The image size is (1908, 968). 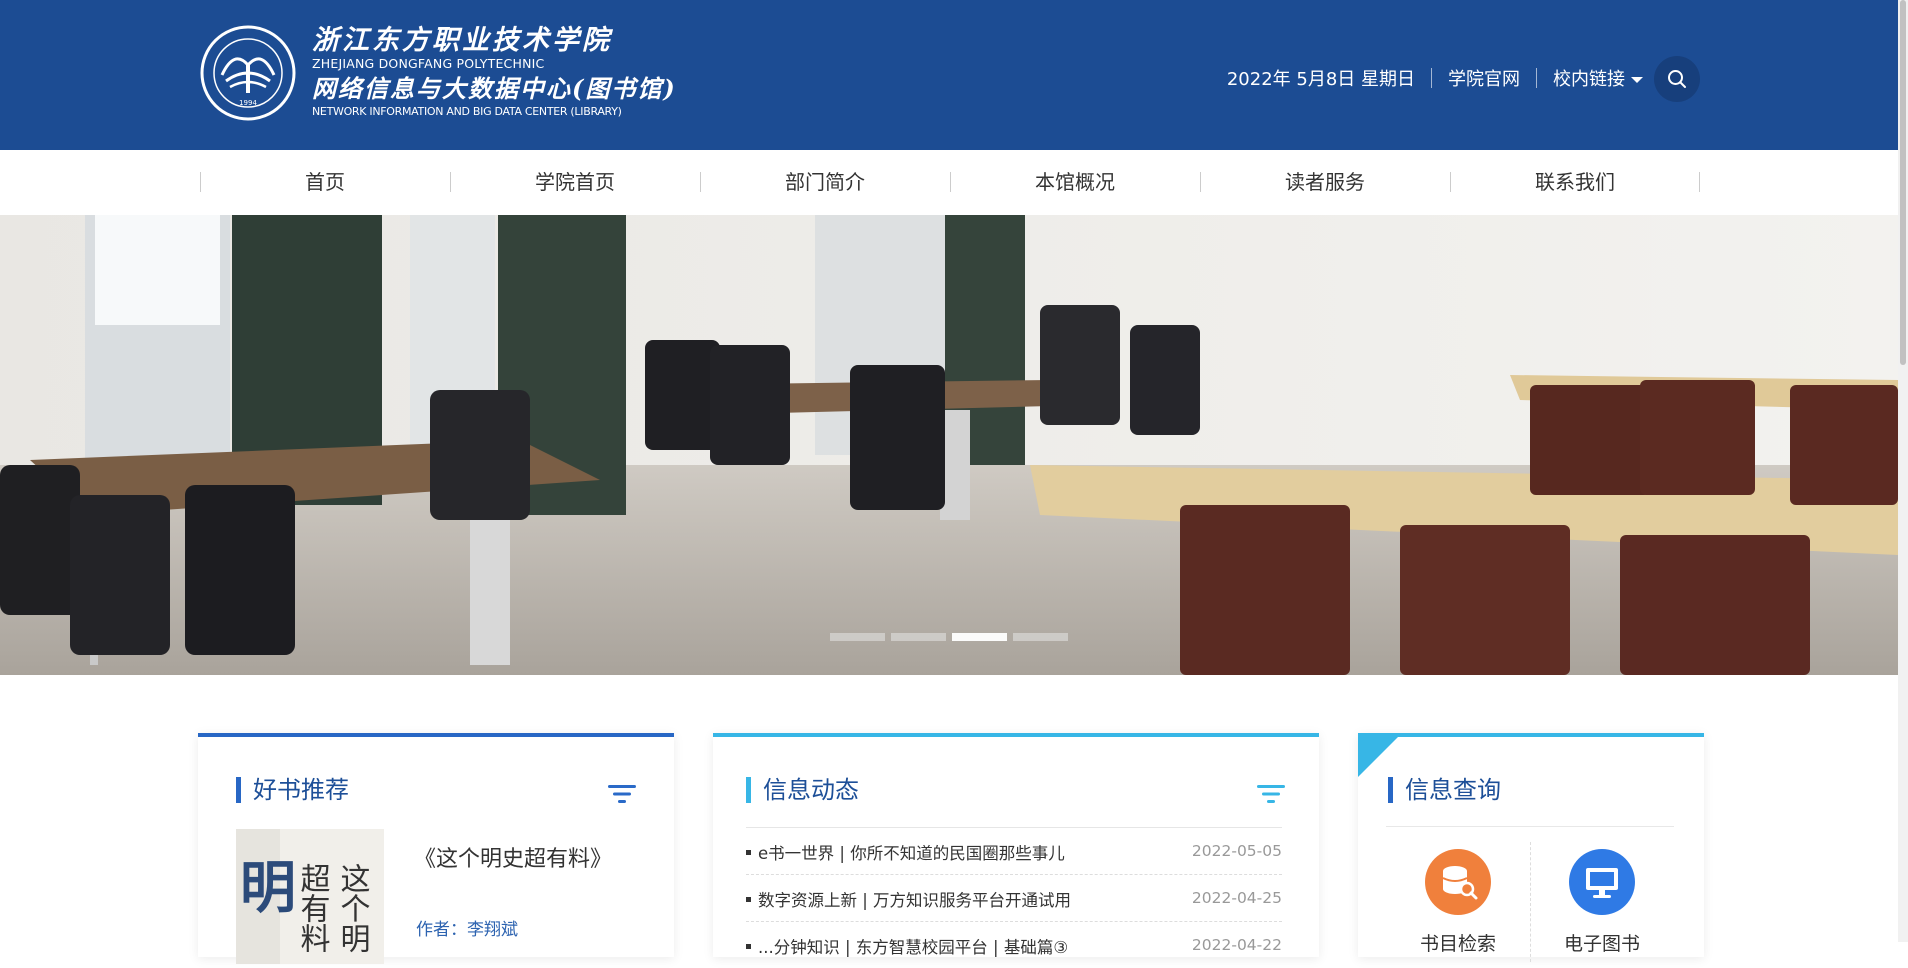 I want to click on book-cover-art: 明 超有料 这个明, so click(x=310, y=896).